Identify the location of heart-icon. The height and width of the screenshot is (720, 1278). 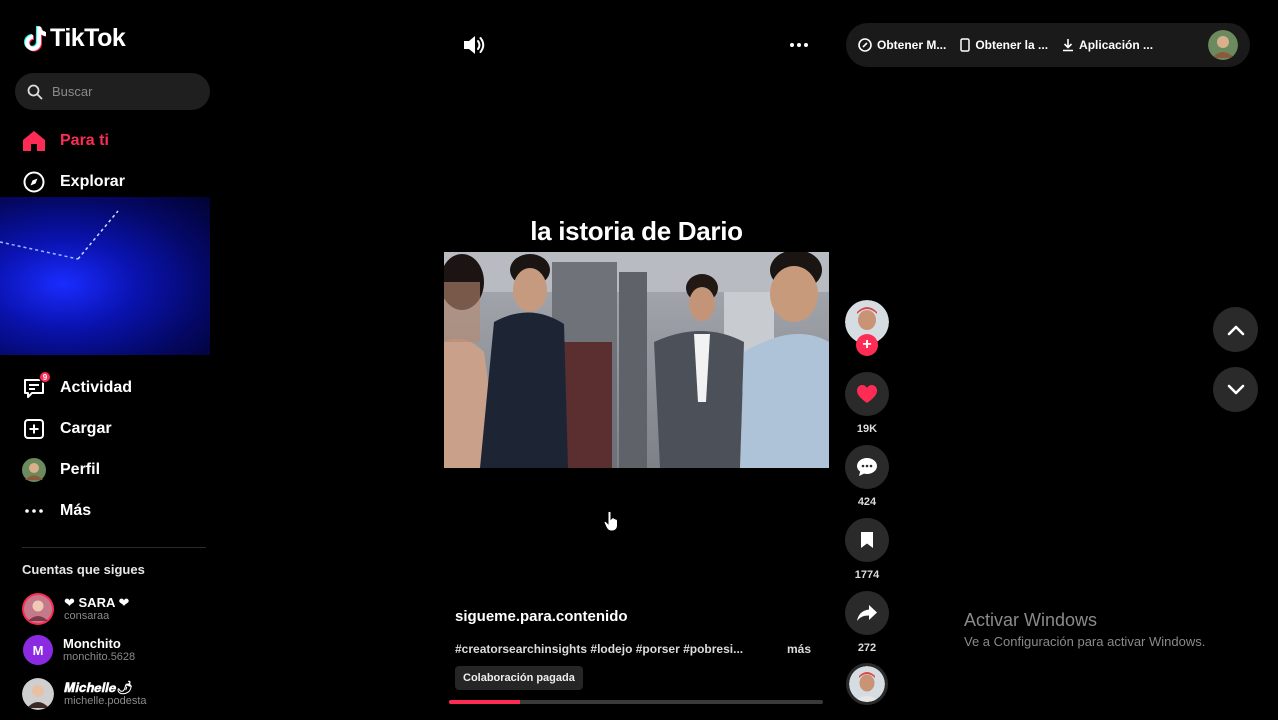
(867, 394).